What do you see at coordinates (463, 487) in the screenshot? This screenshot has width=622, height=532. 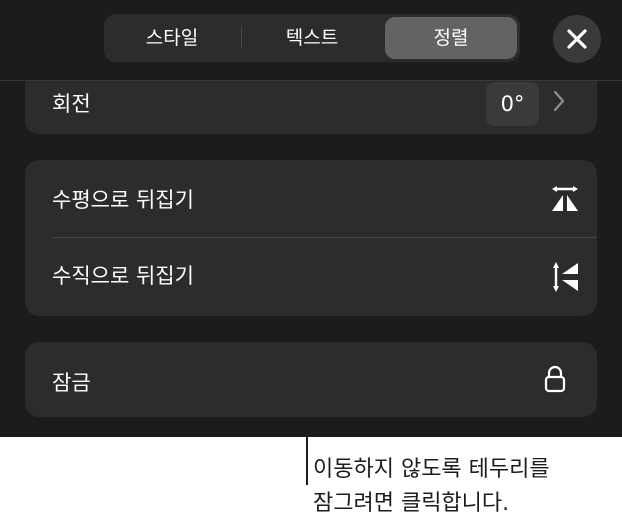 I see `callout-text: 이동하지 않도록 테두리를 잠그려면 클릭합니다.` at bounding box center [463, 487].